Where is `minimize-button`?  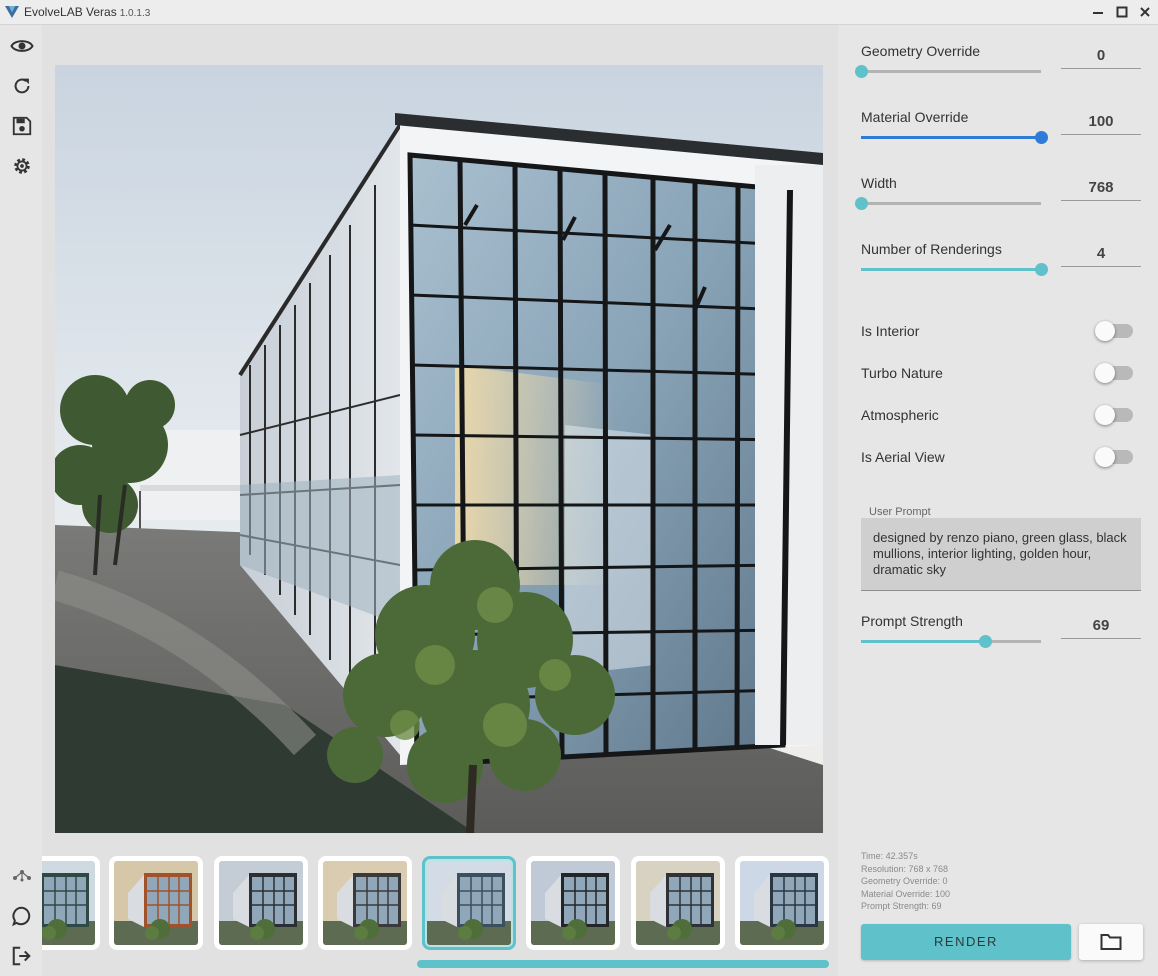
minimize-button is located at coordinates (1098, 12).